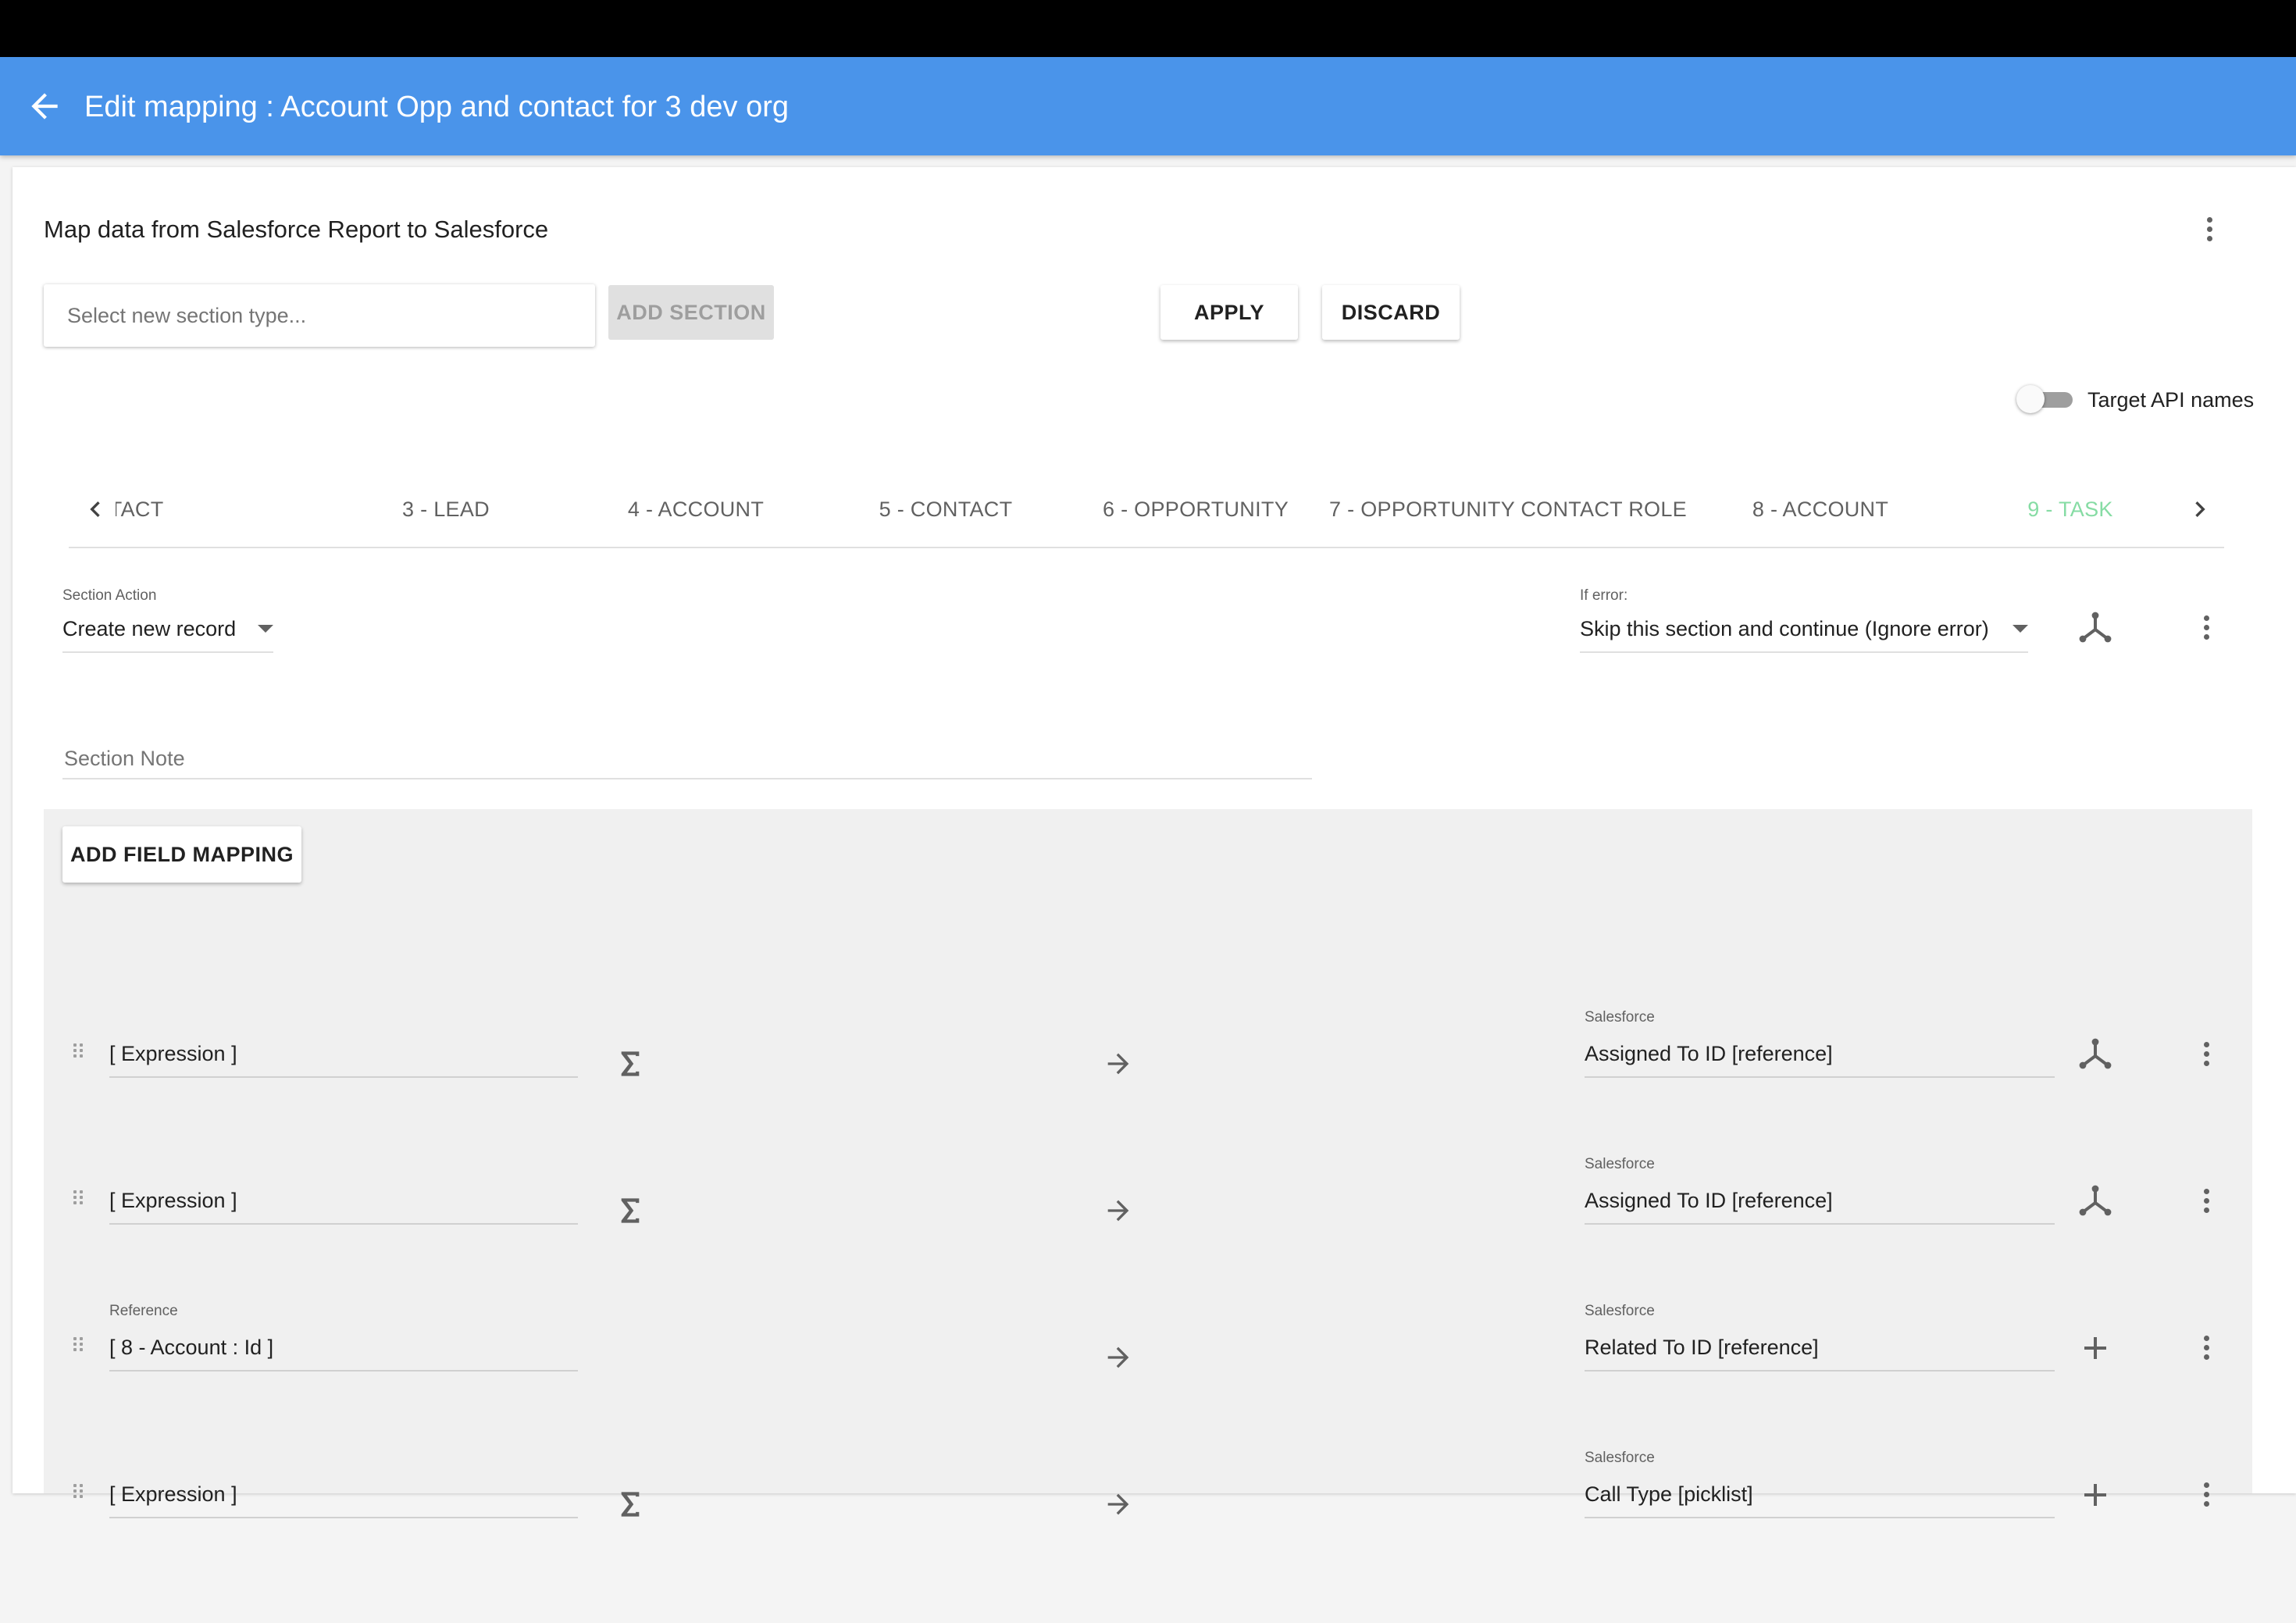 The image size is (2296, 1623). What do you see at coordinates (1508, 510) in the screenshot?
I see `tab-7-opportunity-contact-role: 7 - OPPORTUNITY CONTACT ROLE` at bounding box center [1508, 510].